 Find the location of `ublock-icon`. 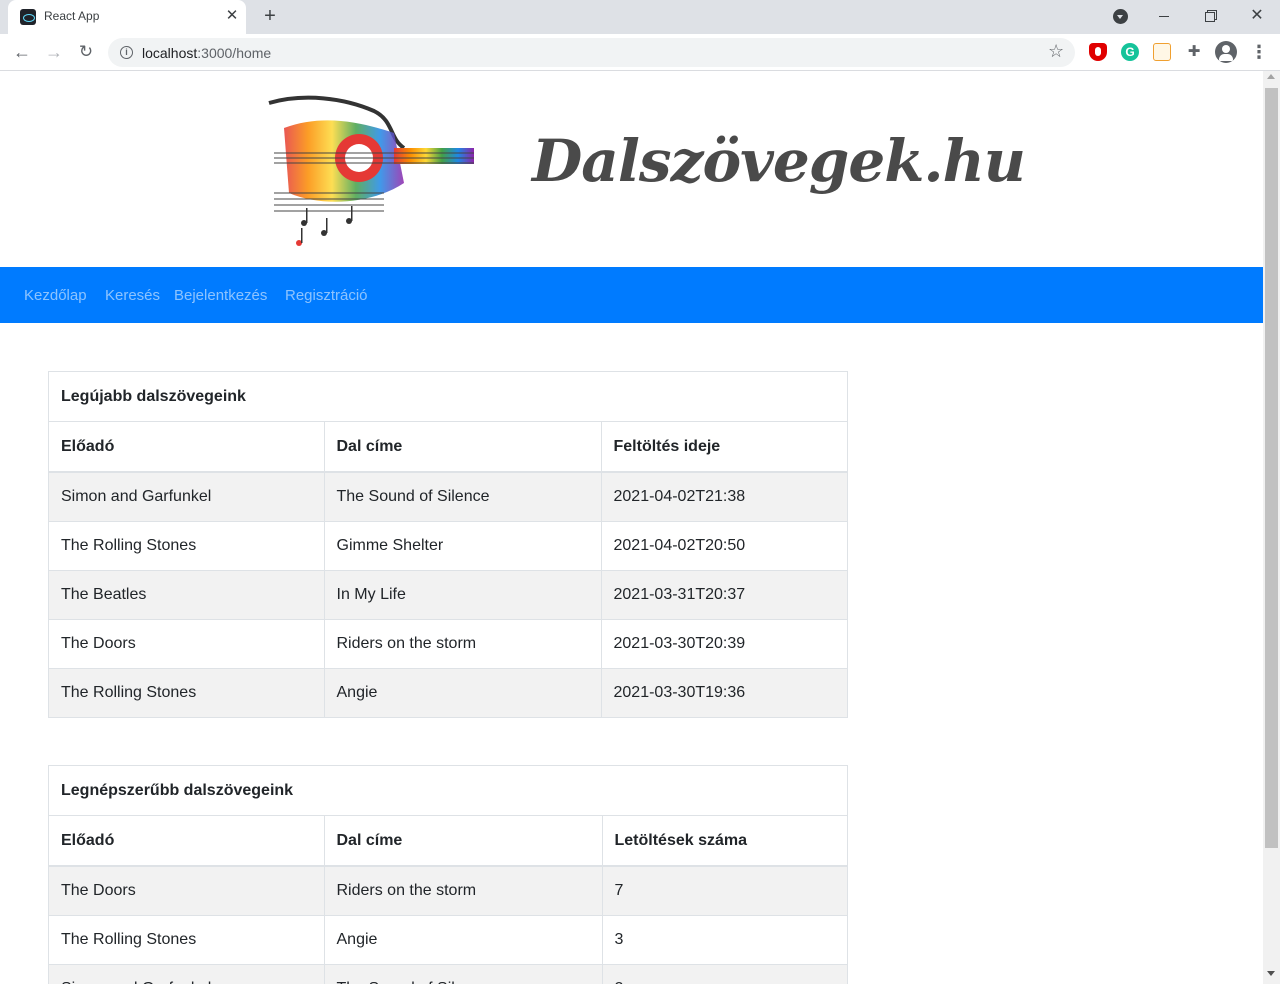

ublock-icon is located at coordinates (1098, 52).